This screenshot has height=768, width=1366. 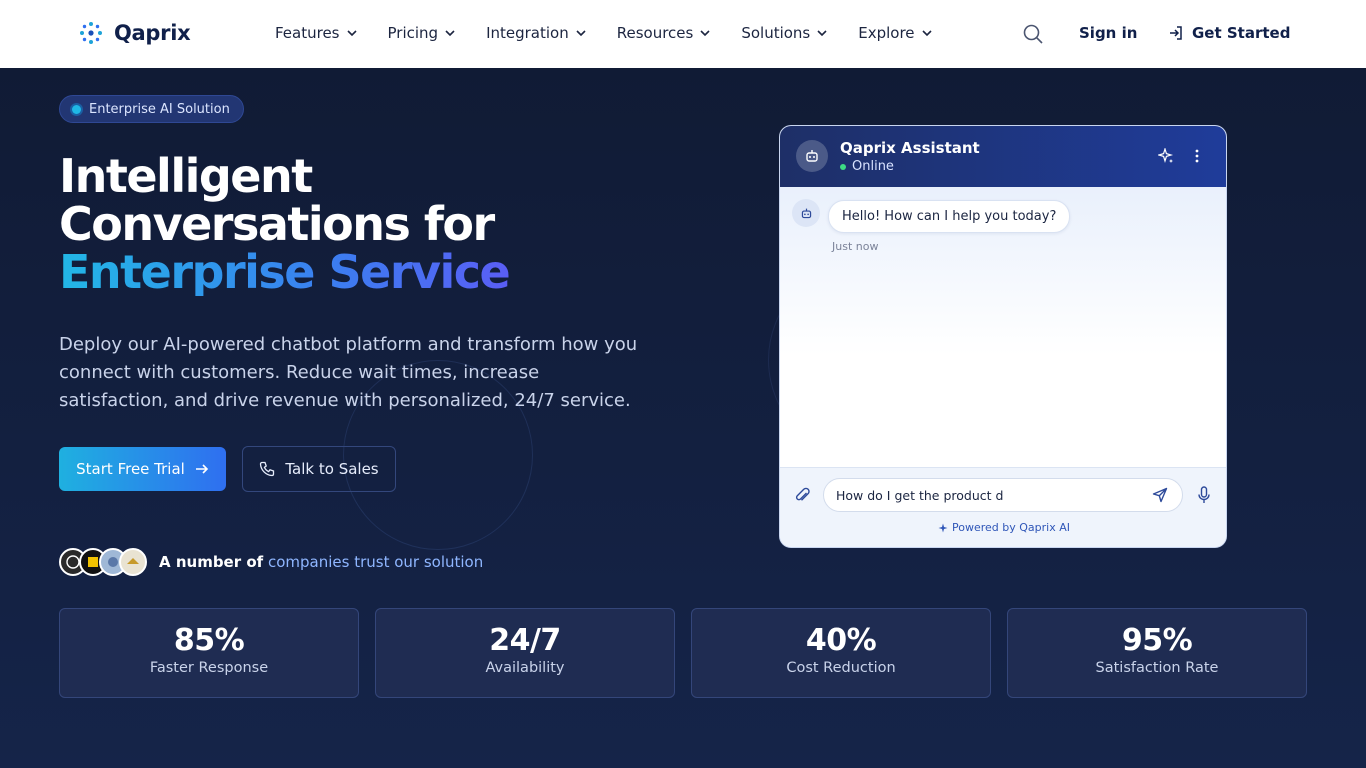 I want to click on message-bubble: Hello! How can I help you today?, so click(x=949, y=216).